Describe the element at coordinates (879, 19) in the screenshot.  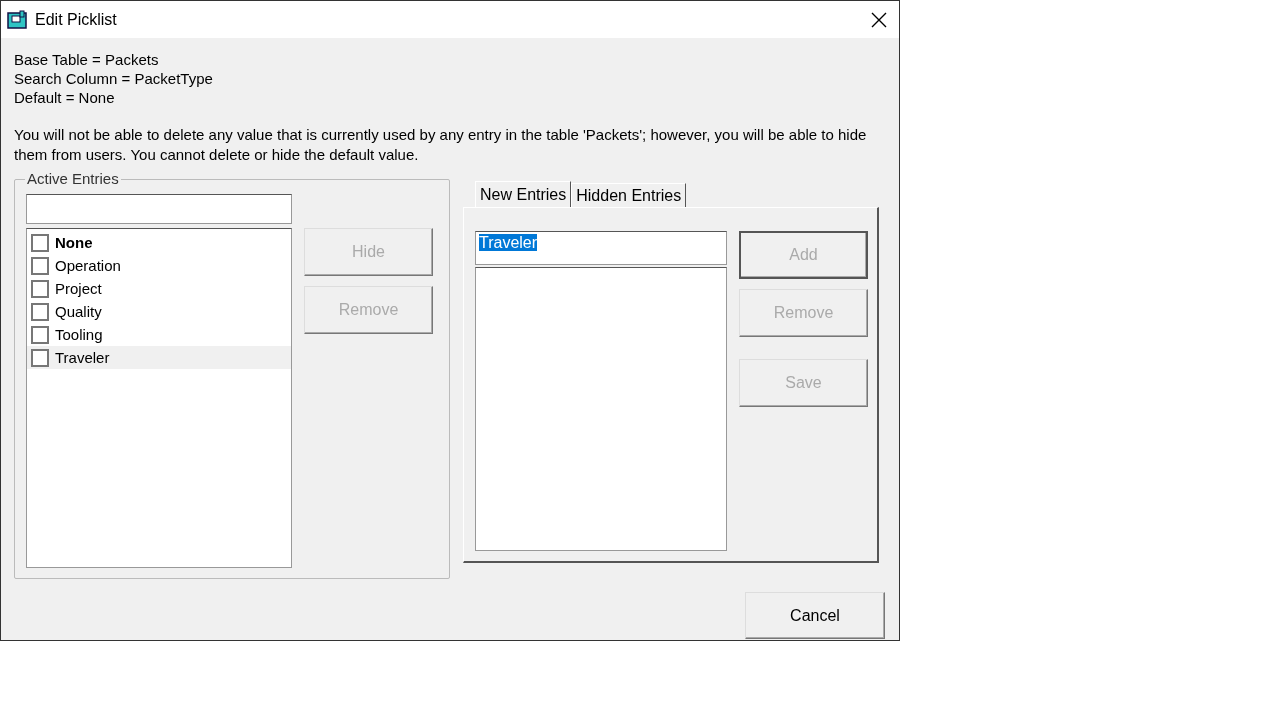
I see `close-icon` at that location.